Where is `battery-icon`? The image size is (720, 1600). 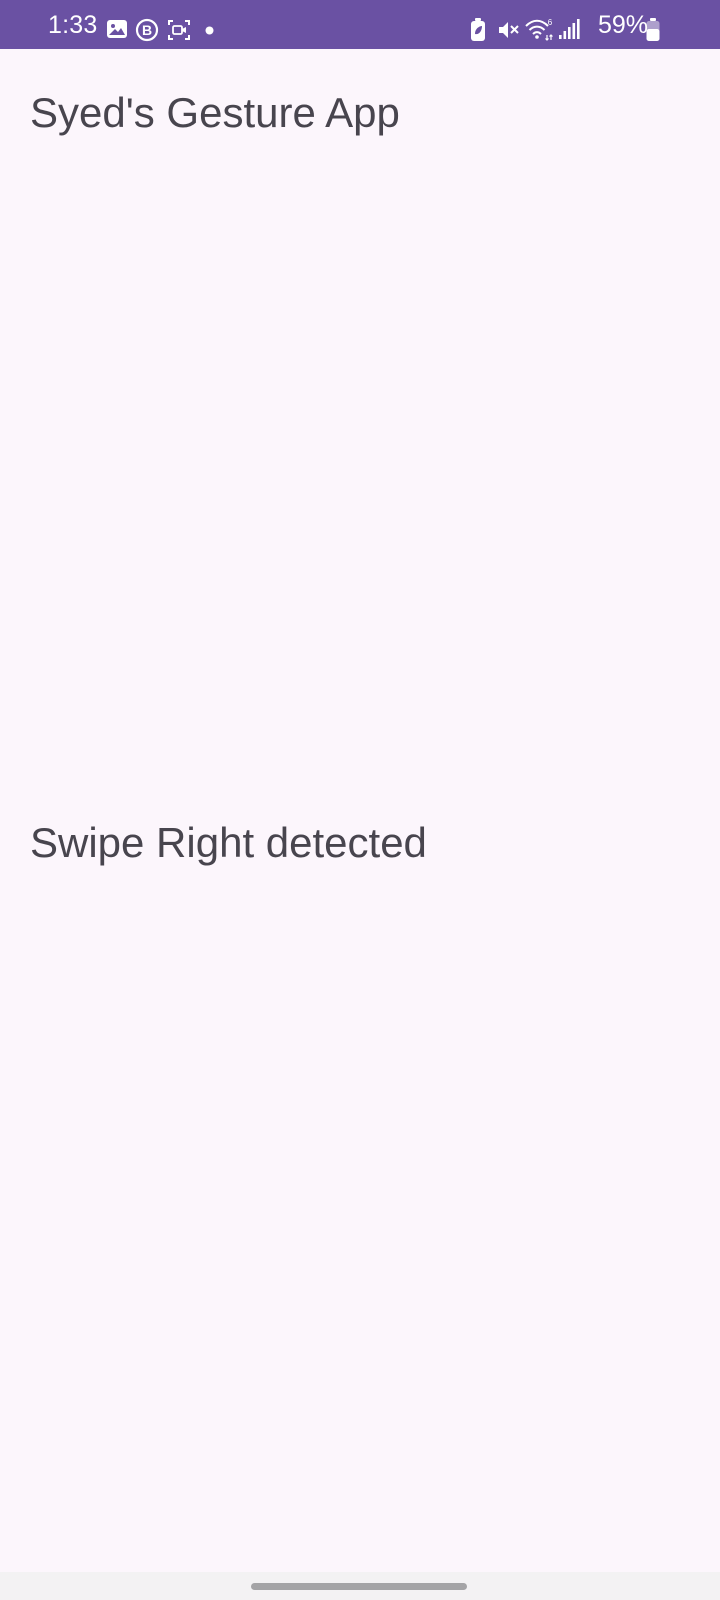 battery-icon is located at coordinates (653, 29).